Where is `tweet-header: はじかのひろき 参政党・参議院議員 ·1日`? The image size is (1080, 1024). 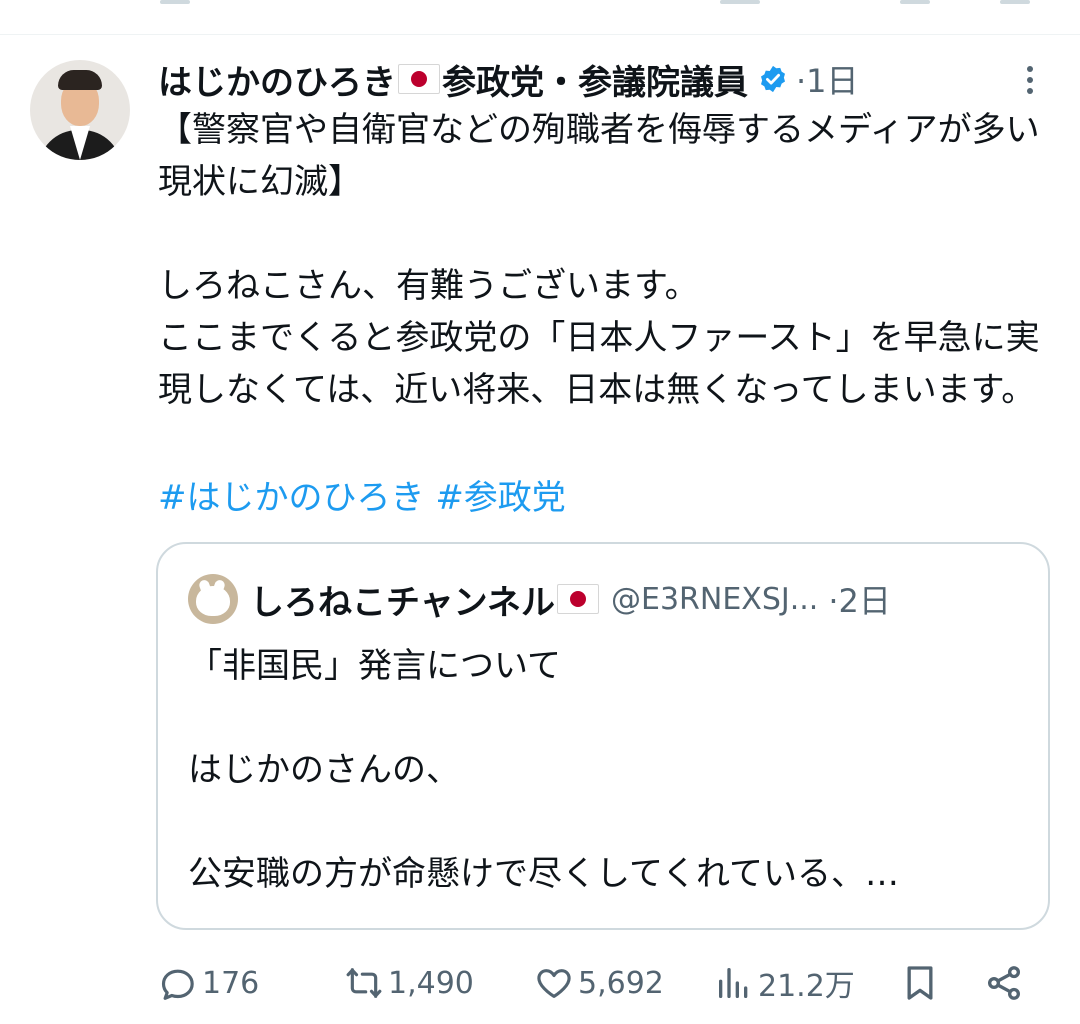
tweet-header: はじかのひろき 参政党・参議院議員 ·1日 is located at coordinates (508, 79).